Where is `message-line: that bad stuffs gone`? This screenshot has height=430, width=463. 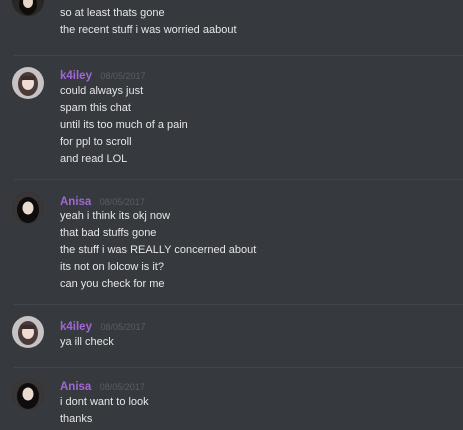 message-line: that bad stuffs gone is located at coordinates (108, 233).